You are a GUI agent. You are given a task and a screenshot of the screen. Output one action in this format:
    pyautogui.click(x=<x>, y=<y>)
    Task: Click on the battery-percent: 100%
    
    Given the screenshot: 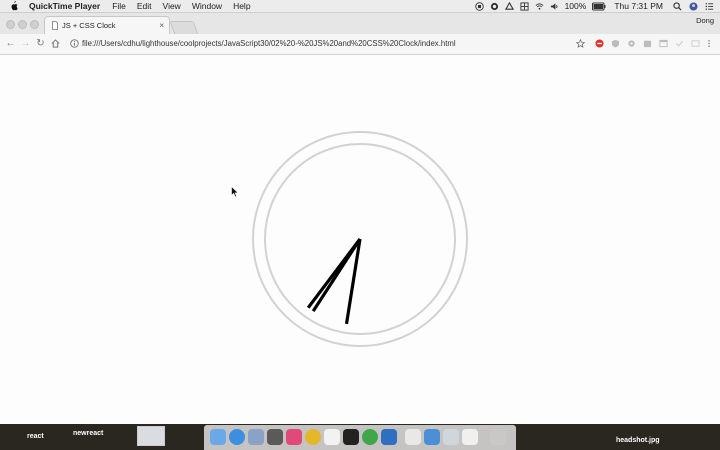 What is the action you would take?
    pyautogui.click(x=576, y=6)
    